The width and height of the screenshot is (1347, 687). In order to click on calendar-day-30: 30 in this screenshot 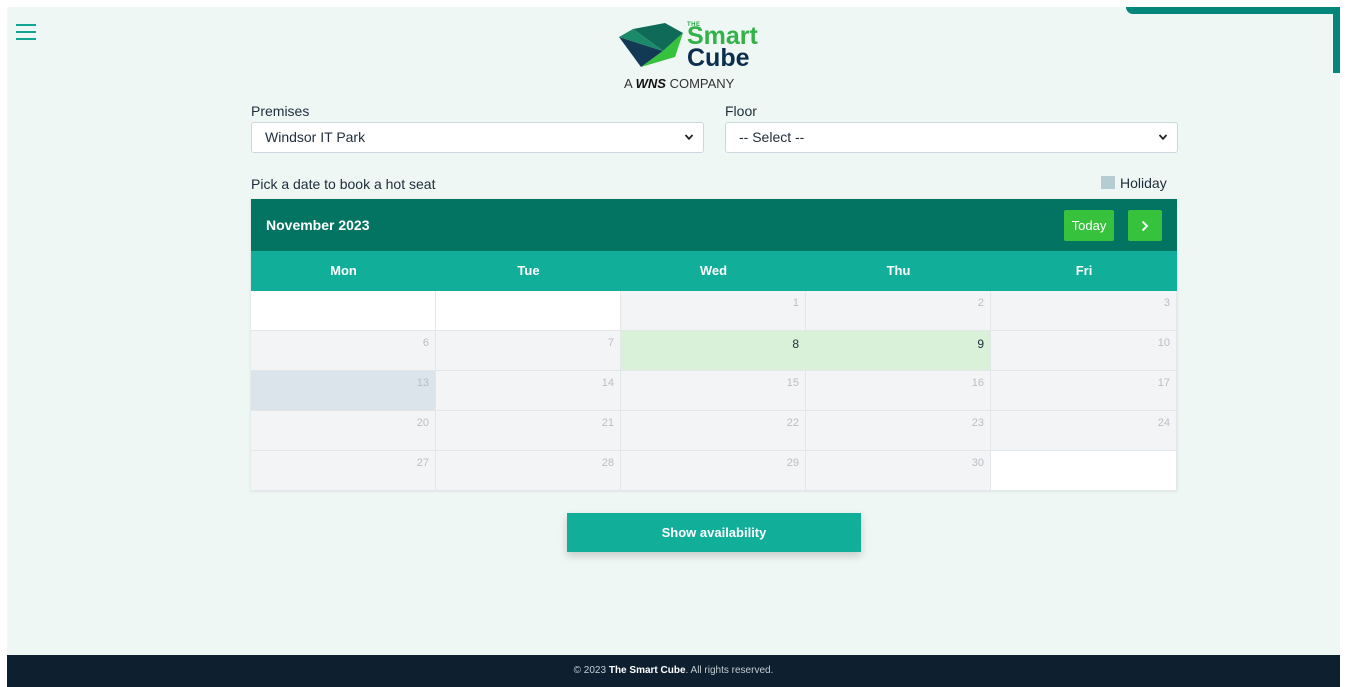, I will do `click(898, 471)`.